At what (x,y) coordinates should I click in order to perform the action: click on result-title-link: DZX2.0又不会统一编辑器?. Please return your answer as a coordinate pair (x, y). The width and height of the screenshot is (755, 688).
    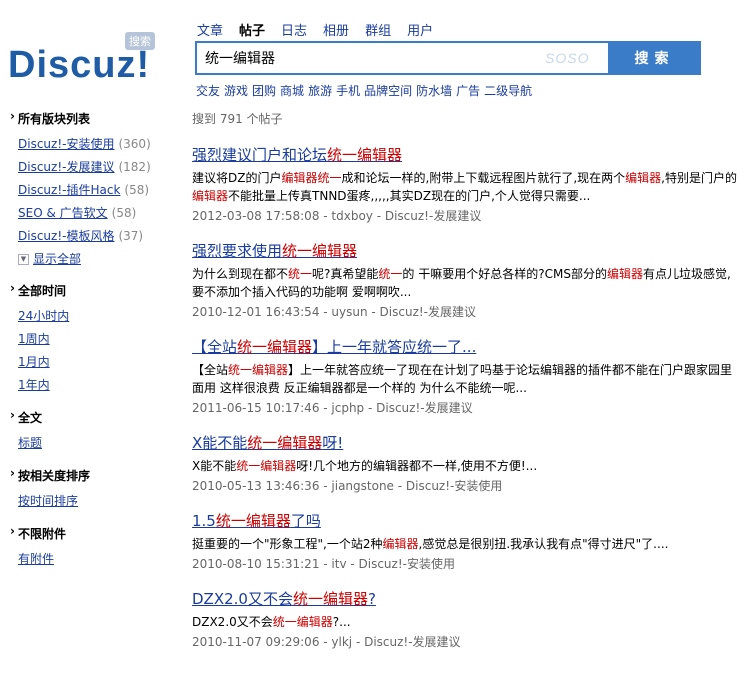
    Looking at the image, I should click on (284, 598).